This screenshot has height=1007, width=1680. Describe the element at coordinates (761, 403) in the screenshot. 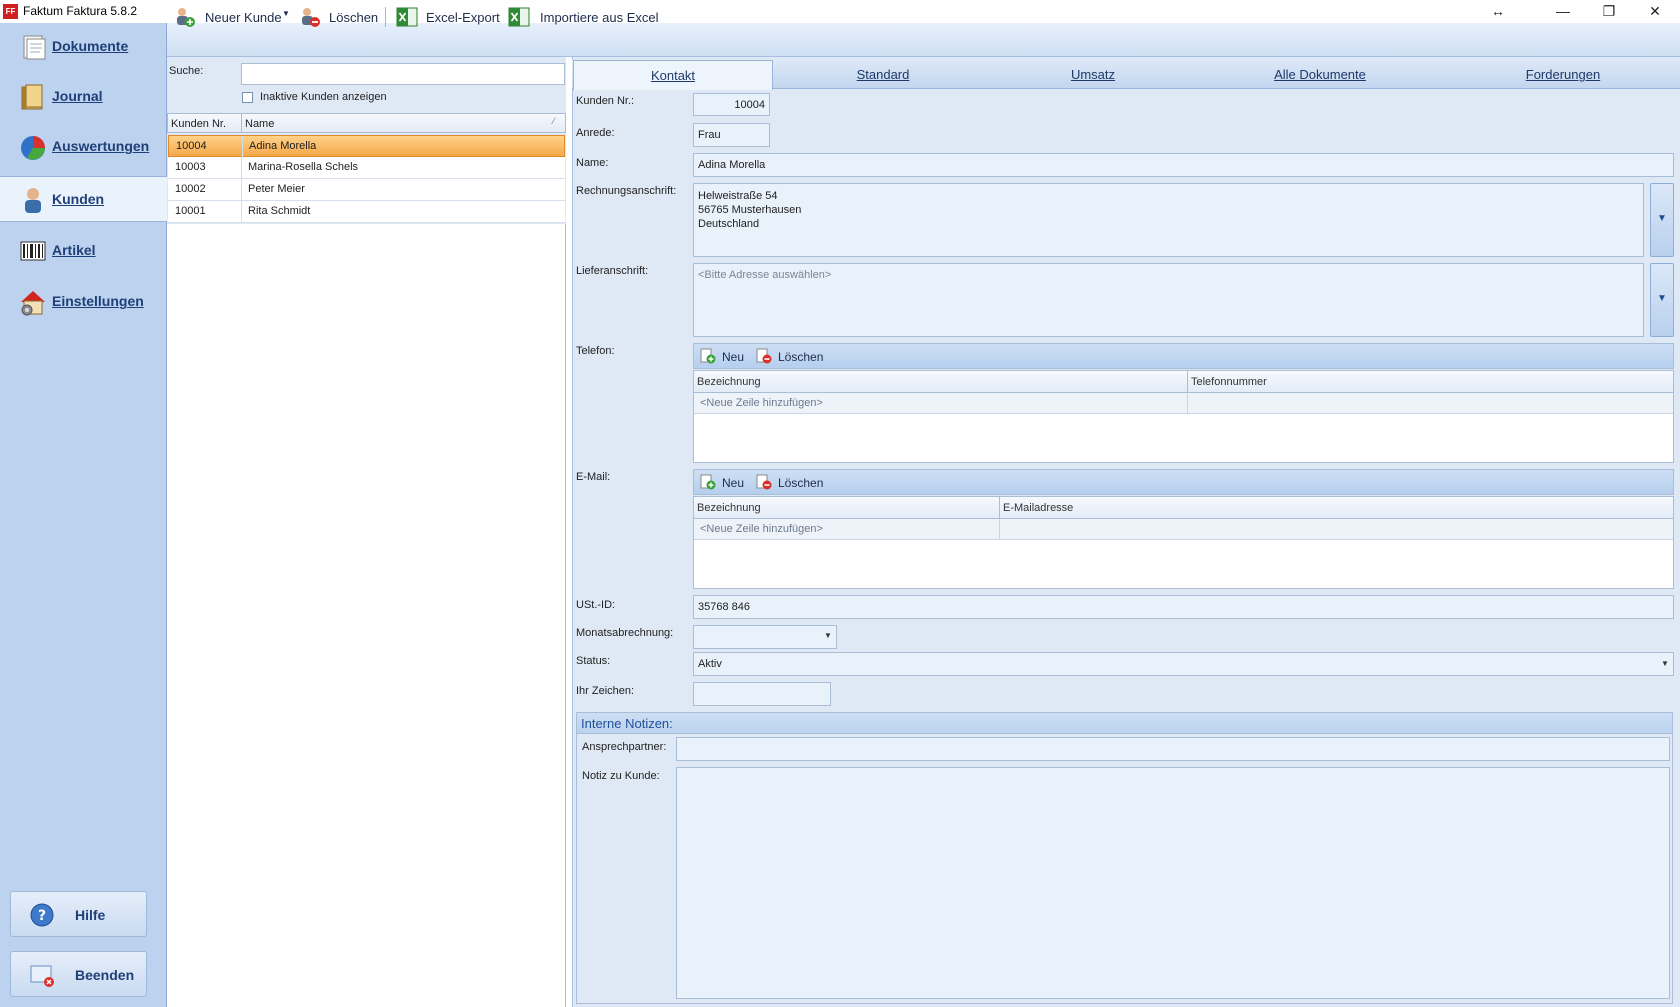

I see `new-row-placeholder: <Neue Zeile hinzufügen>` at that location.